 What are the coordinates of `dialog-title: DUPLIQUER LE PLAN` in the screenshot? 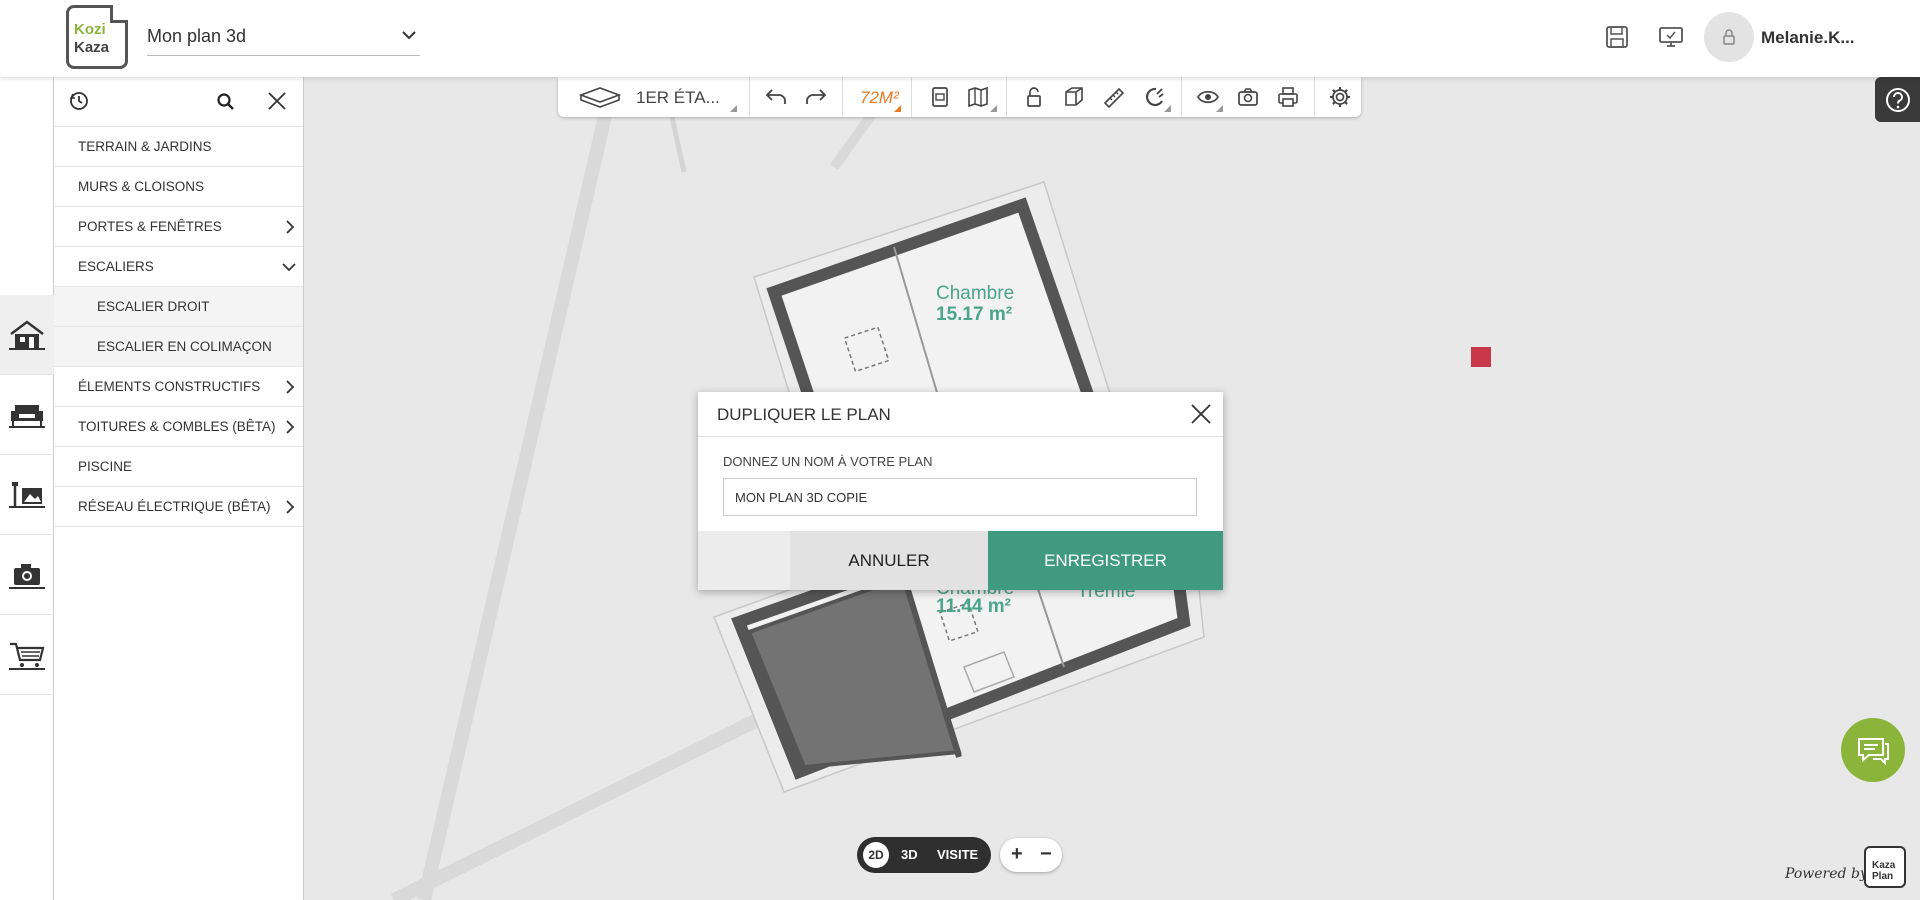 It's located at (804, 414).